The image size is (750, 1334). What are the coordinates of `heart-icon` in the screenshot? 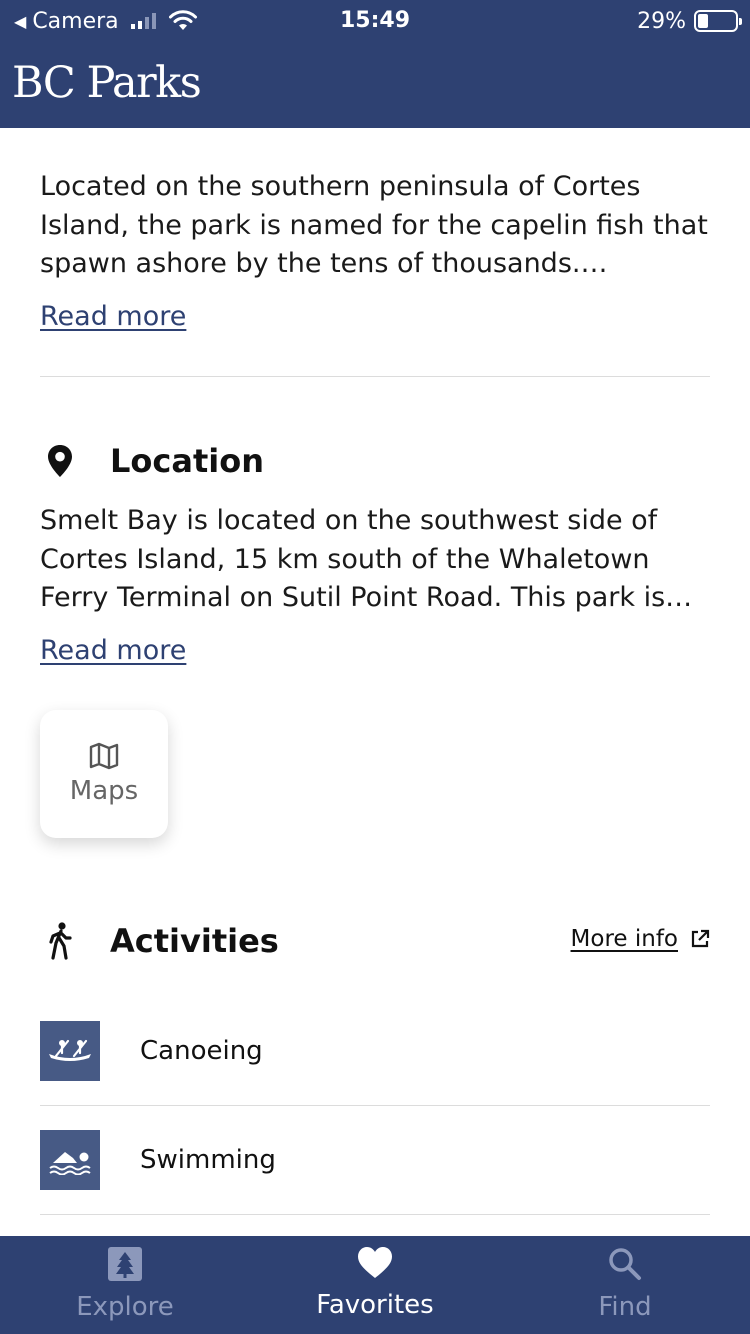 It's located at (375, 1262).